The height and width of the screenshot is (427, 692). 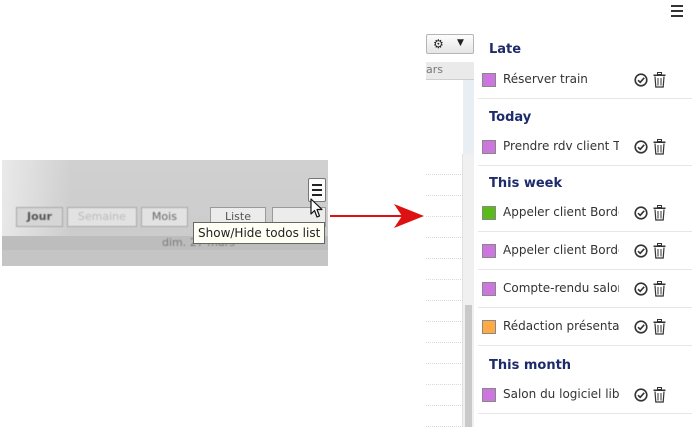 What do you see at coordinates (561, 146) in the screenshot?
I see `todo-label: Prendre rdv client Tc` at bounding box center [561, 146].